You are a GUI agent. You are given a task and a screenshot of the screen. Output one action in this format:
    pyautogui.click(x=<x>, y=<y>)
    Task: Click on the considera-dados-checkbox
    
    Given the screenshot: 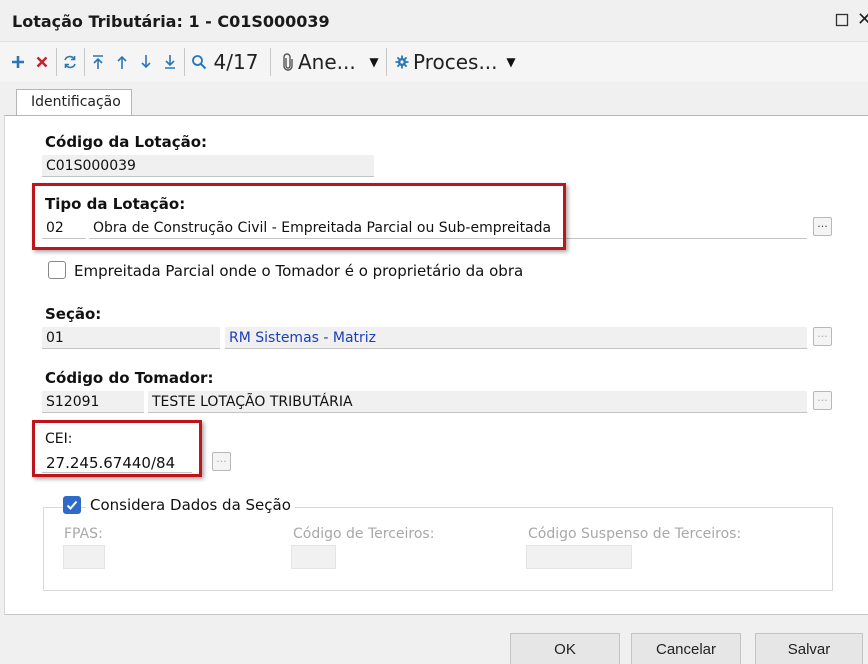 What is the action you would take?
    pyautogui.click(x=72, y=505)
    